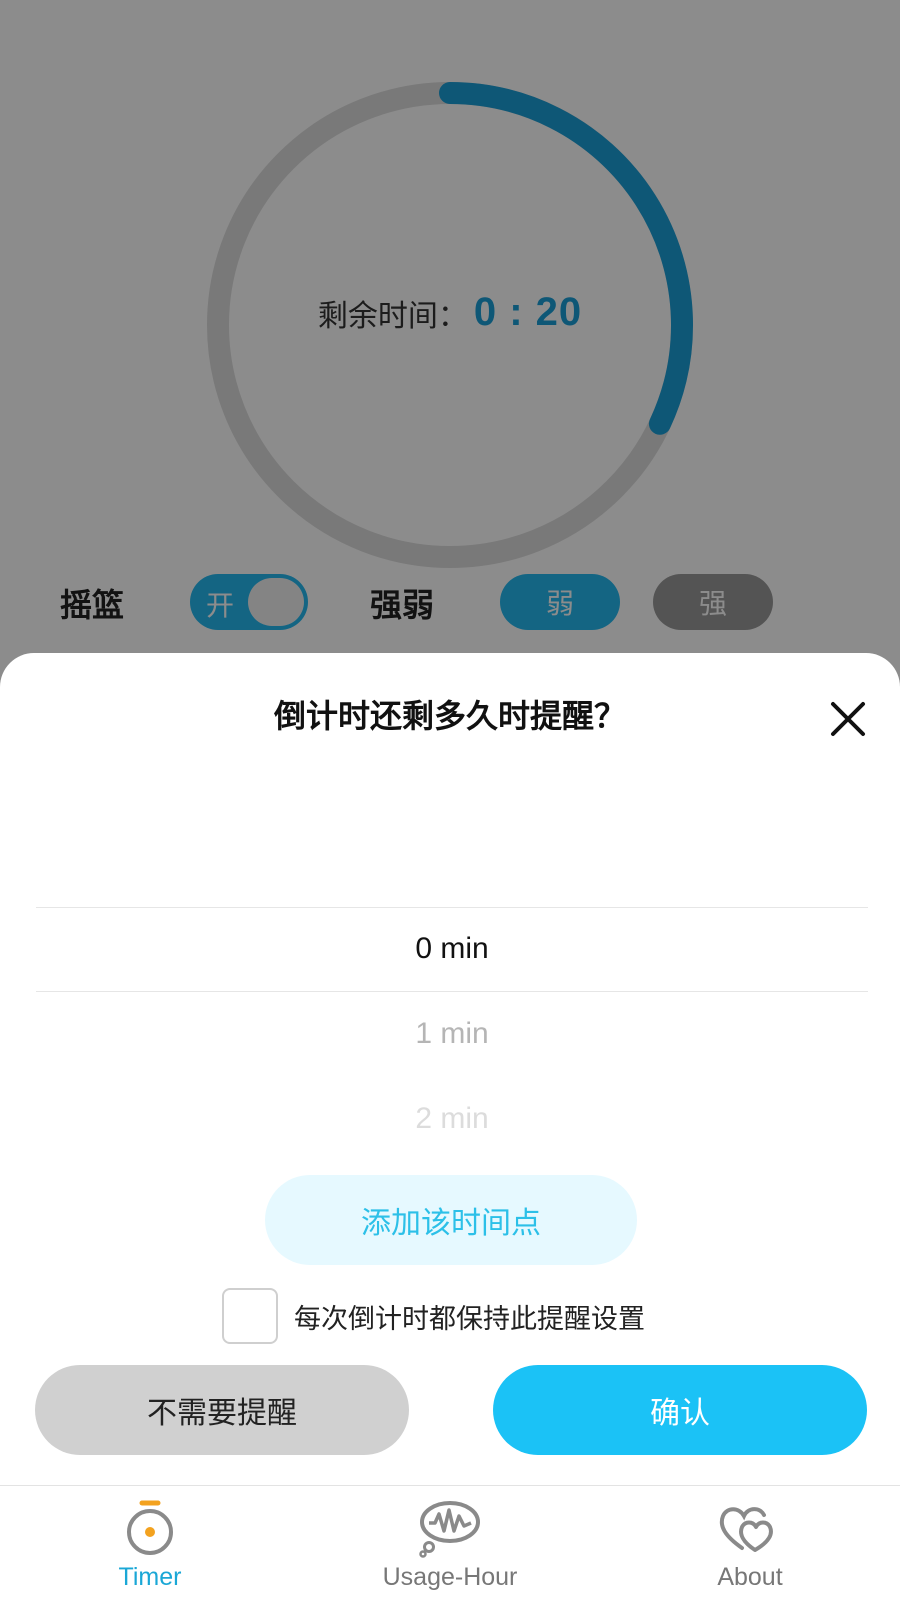 This screenshot has height=1600, width=900. I want to click on close-icon, so click(848, 719).